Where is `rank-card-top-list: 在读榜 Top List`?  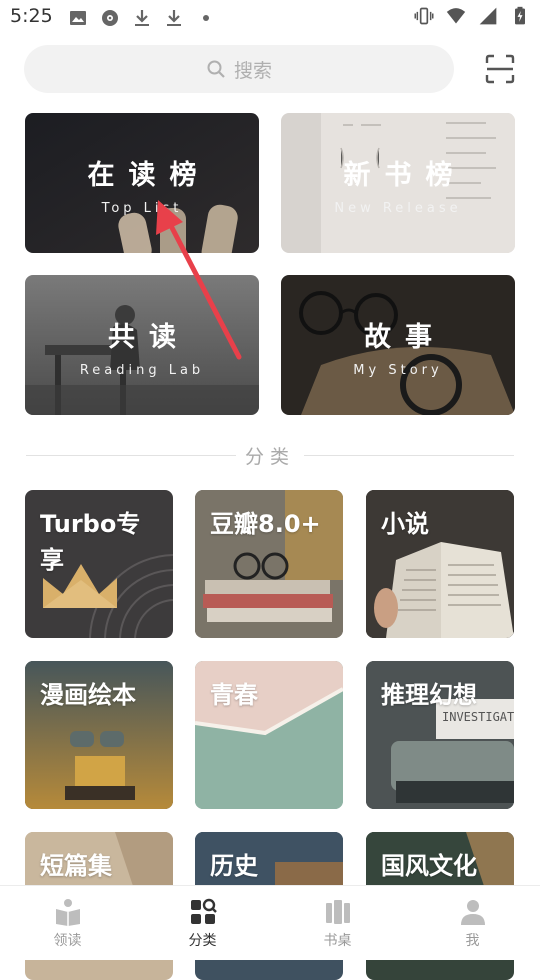
rank-card-top-list: 在读榜 Top List is located at coordinates (142, 183).